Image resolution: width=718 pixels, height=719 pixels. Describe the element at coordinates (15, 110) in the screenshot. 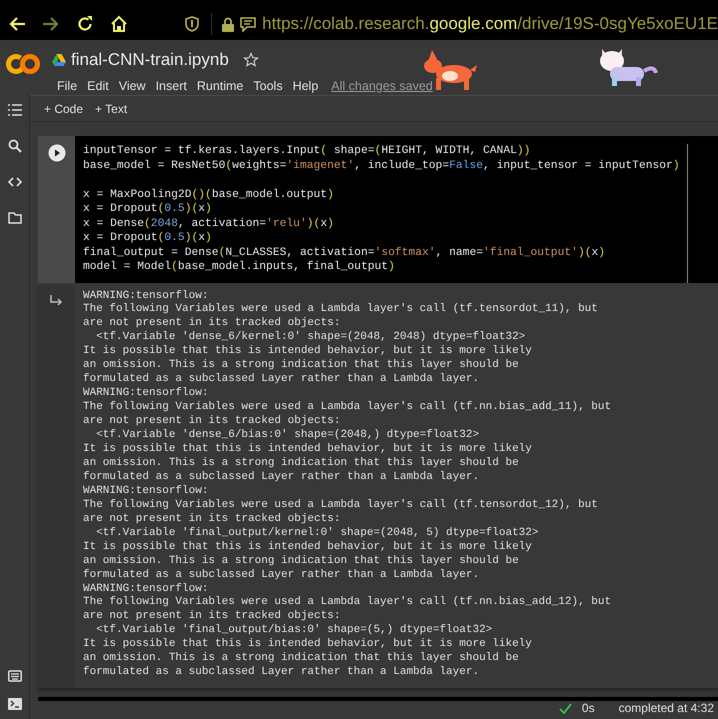

I see `table-of-contents-icon` at that location.